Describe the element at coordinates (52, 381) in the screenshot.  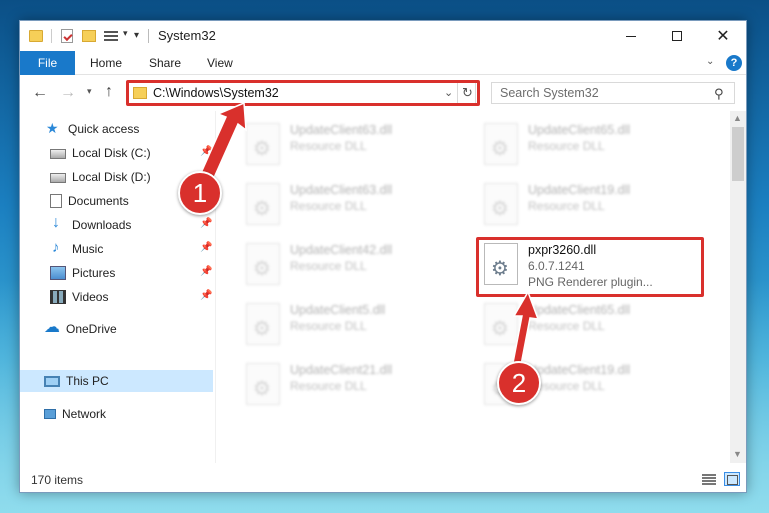
I see `pc-icon` at that location.